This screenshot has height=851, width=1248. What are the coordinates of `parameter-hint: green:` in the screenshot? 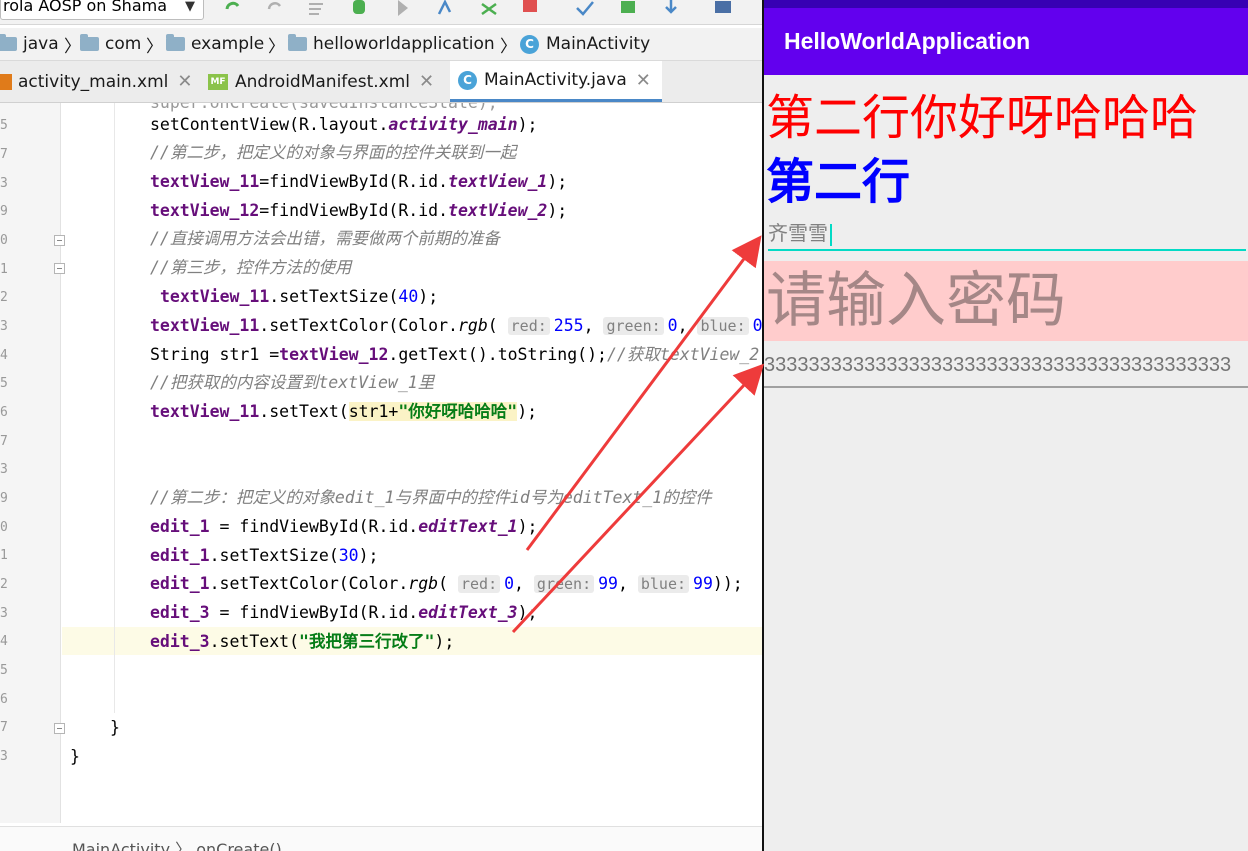 It's located at (564, 584).